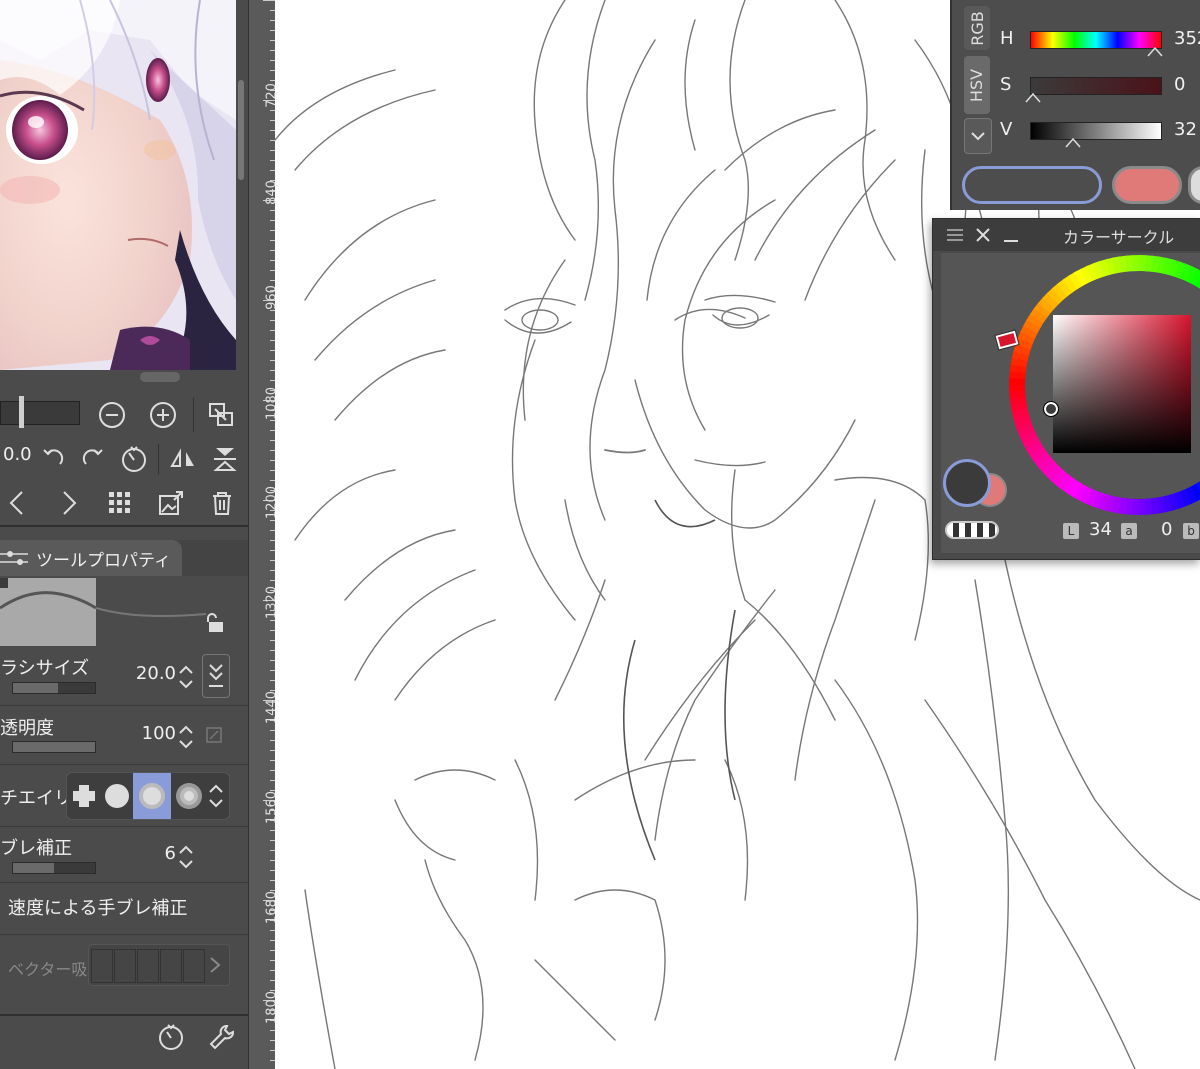  What do you see at coordinates (124, 1015) in the screenshot?
I see `panel-divider` at bounding box center [124, 1015].